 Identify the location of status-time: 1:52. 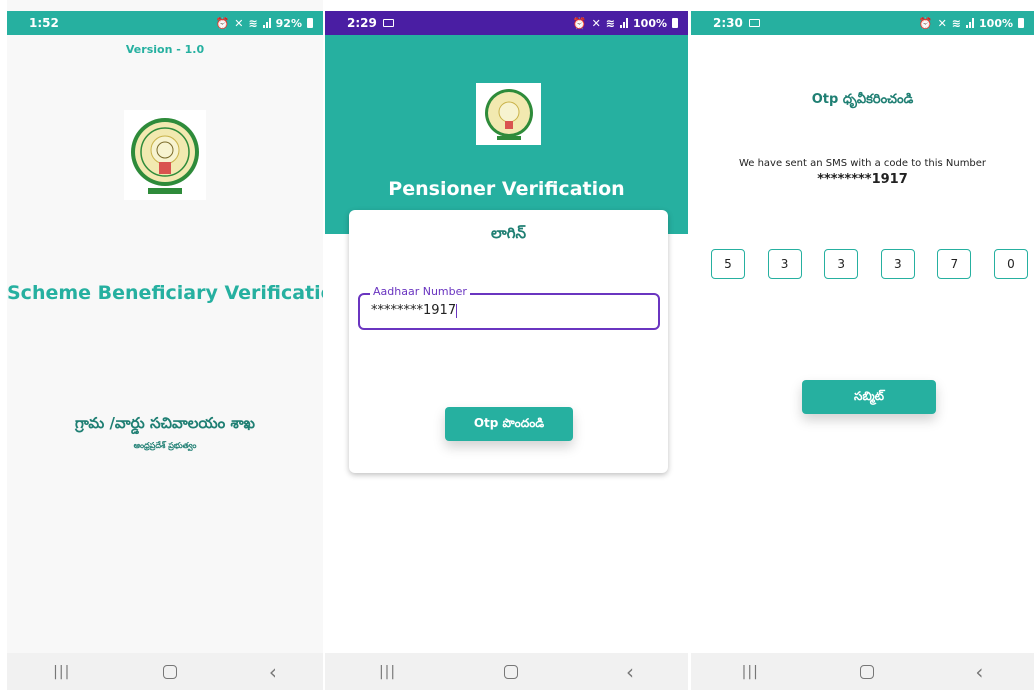
(44, 23).